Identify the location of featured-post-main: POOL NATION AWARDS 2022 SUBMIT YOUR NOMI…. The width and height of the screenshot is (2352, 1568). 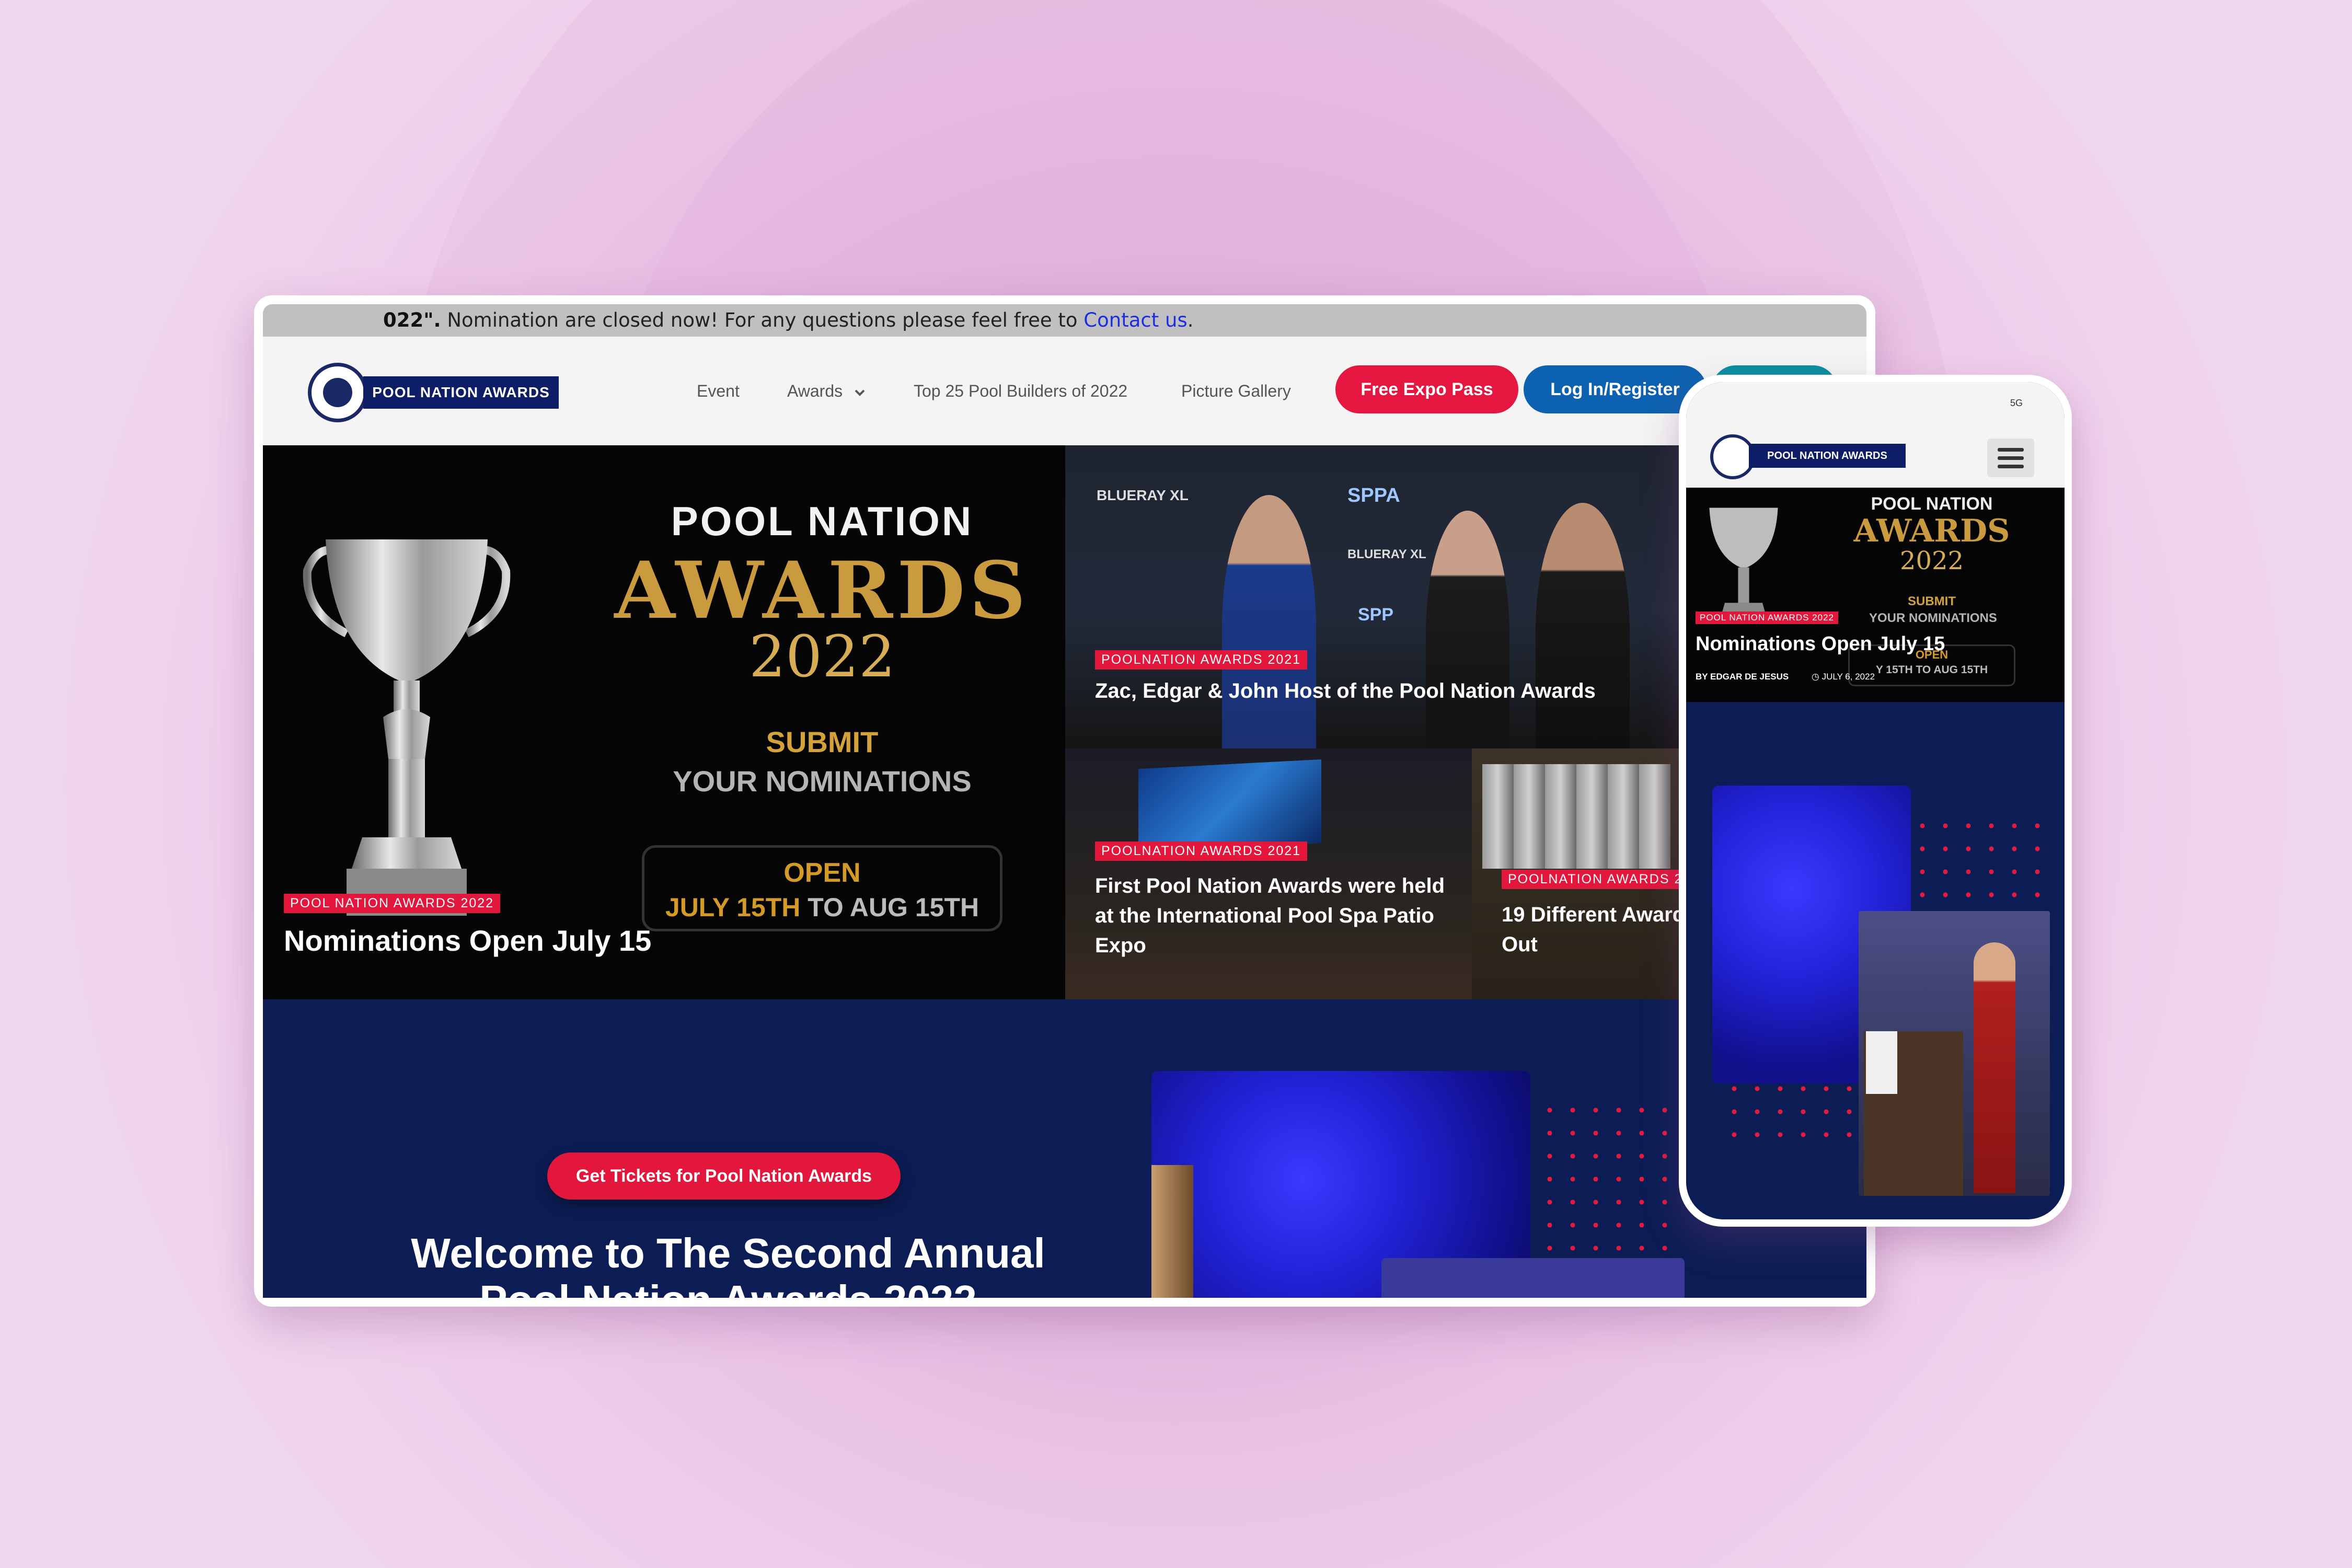
(664, 722).